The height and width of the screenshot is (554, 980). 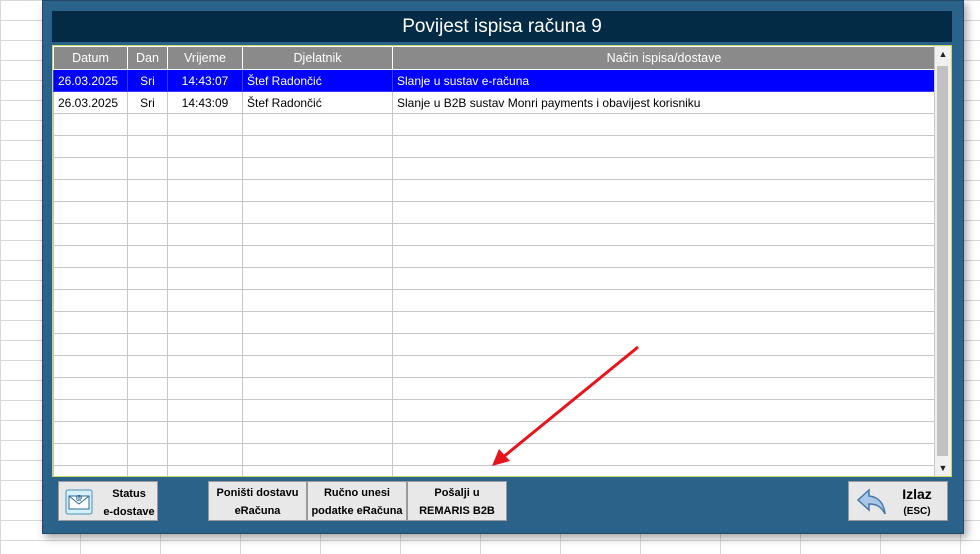 I want to click on envelope-icon: @, so click(x=79, y=502).